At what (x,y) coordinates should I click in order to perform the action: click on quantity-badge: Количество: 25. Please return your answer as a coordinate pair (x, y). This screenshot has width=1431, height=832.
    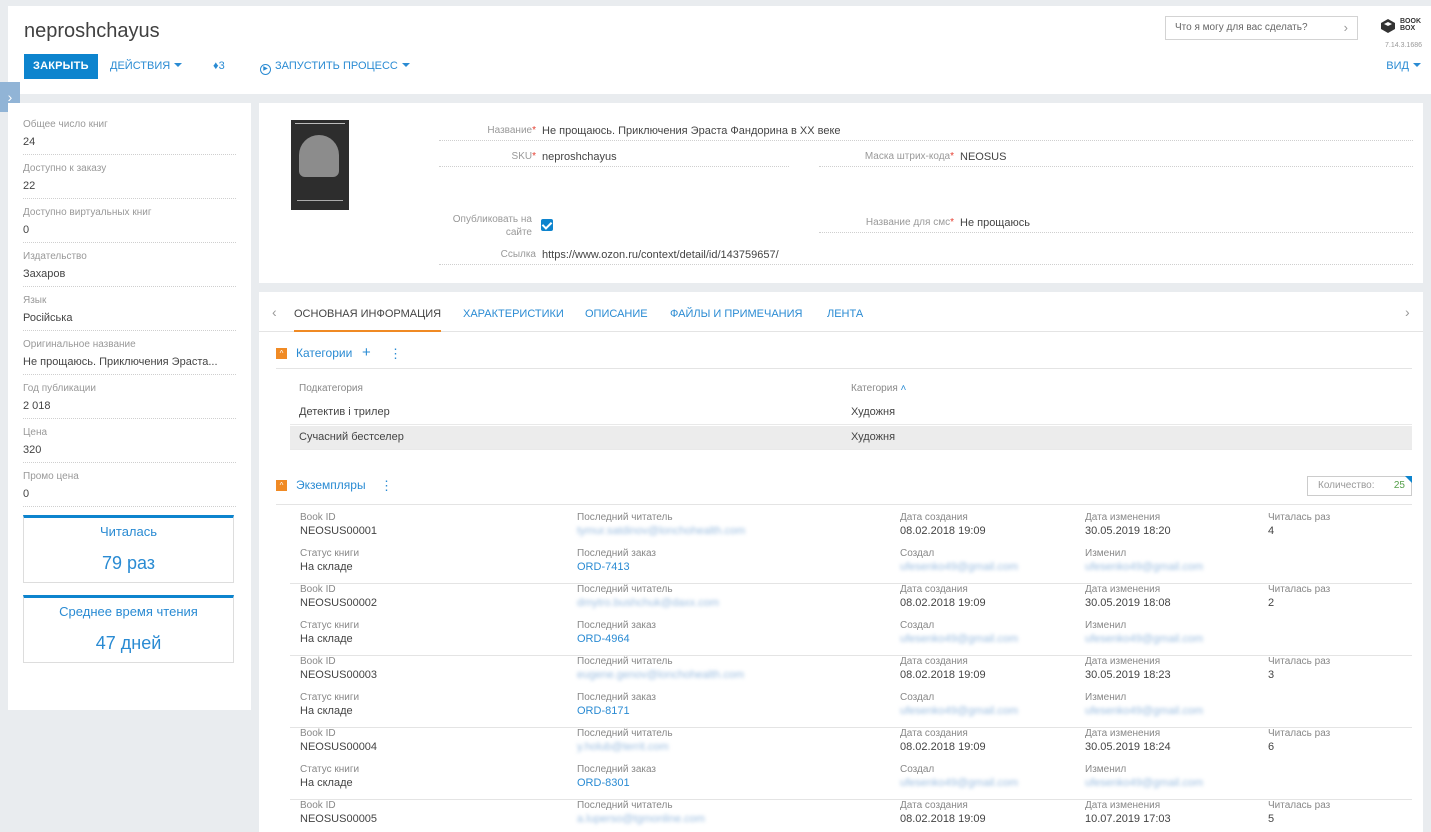
    Looking at the image, I should click on (1359, 486).